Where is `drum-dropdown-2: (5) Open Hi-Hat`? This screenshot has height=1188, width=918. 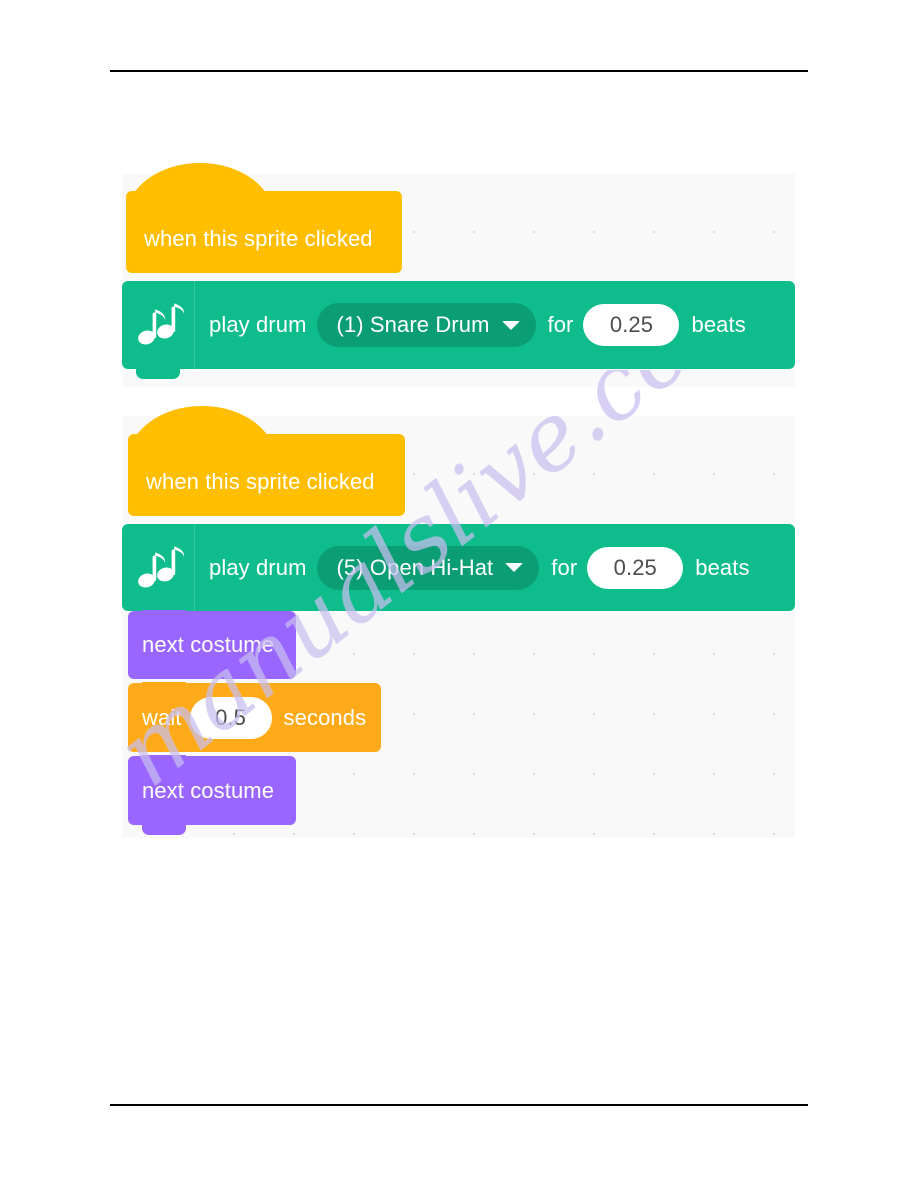 drum-dropdown-2: (5) Open Hi-Hat is located at coordinates (428, 567).